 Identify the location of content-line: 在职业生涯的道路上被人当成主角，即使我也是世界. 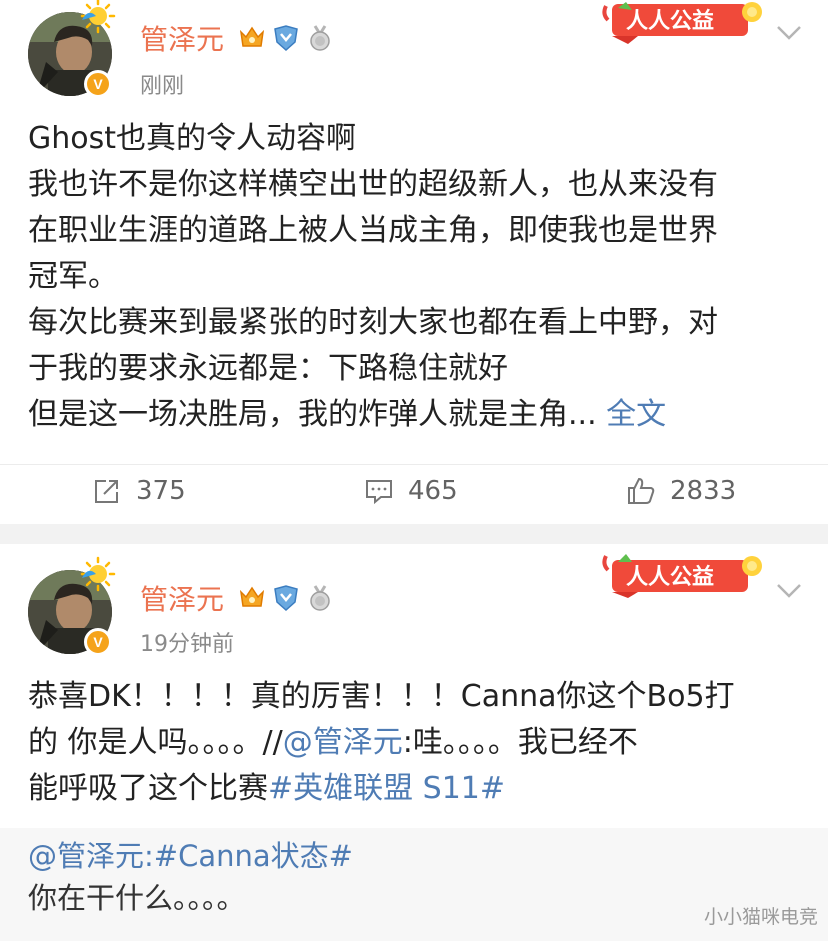
(373, 230).